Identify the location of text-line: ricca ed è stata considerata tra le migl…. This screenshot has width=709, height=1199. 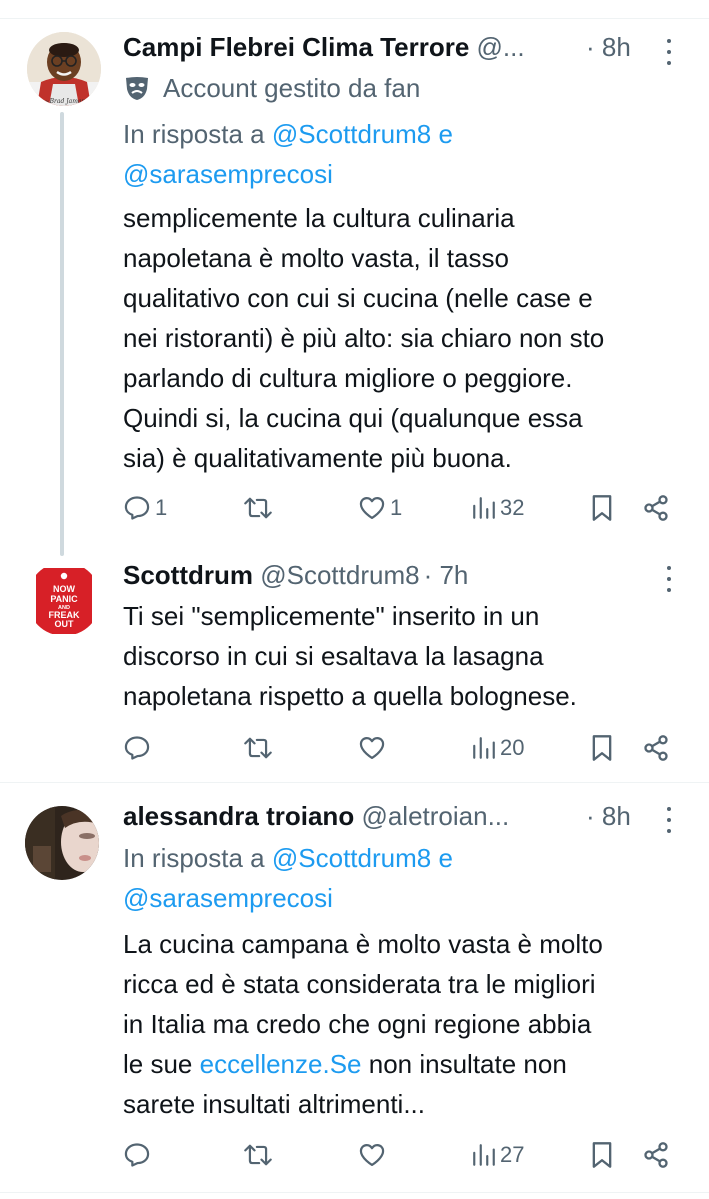
(359, 984).